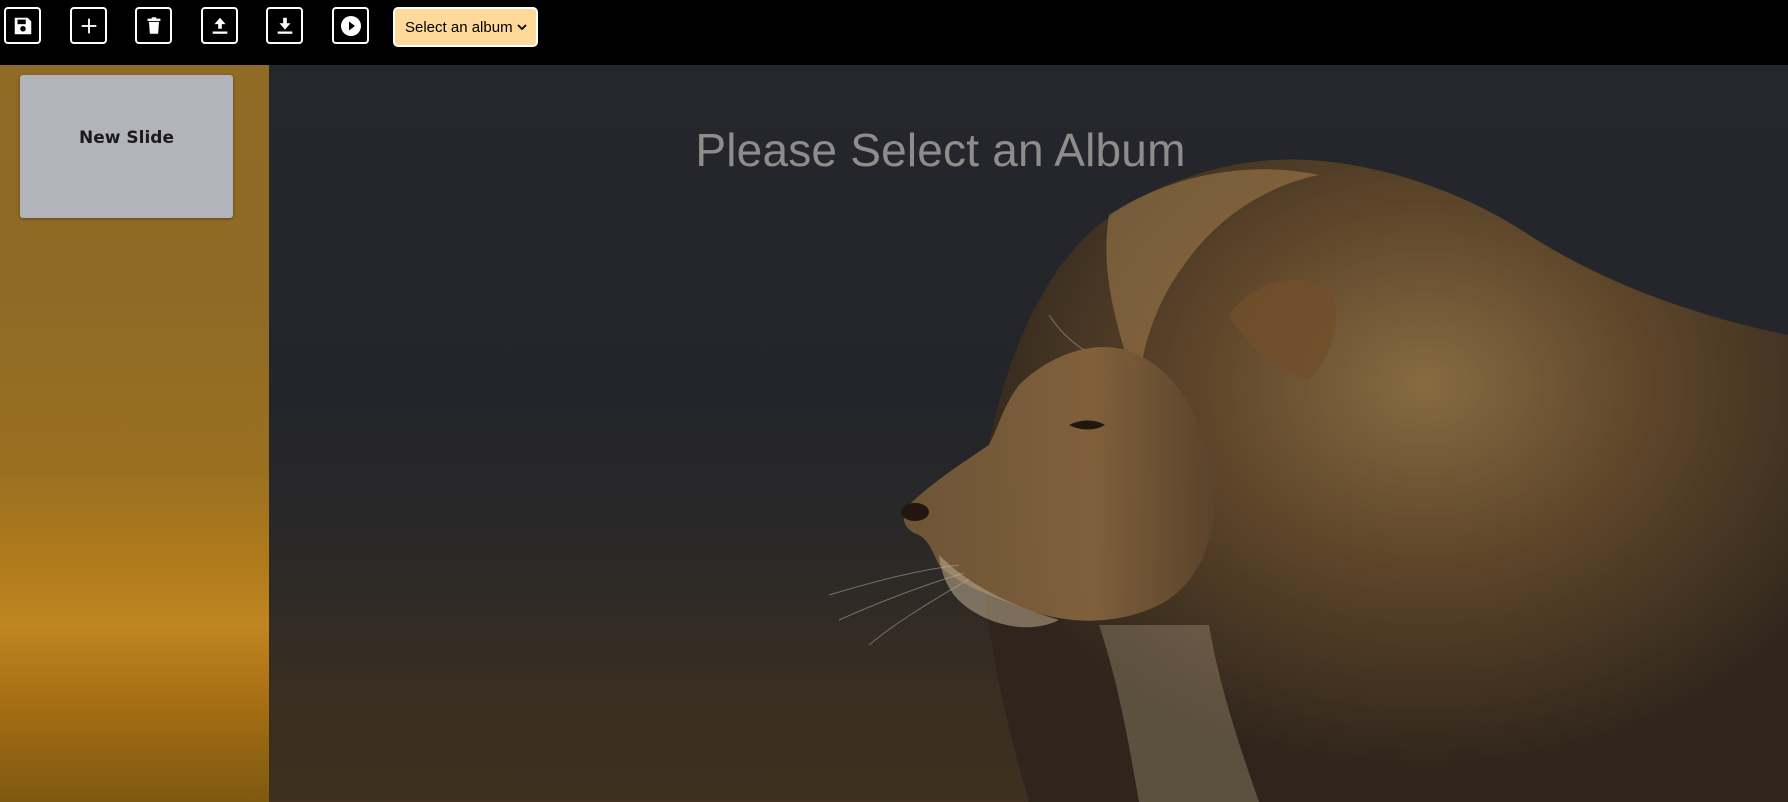  What do you see at coordinates (134, 433) in the screenshot?
I see `slide-sidebar: New Slide` at bounding box center [134, 433].